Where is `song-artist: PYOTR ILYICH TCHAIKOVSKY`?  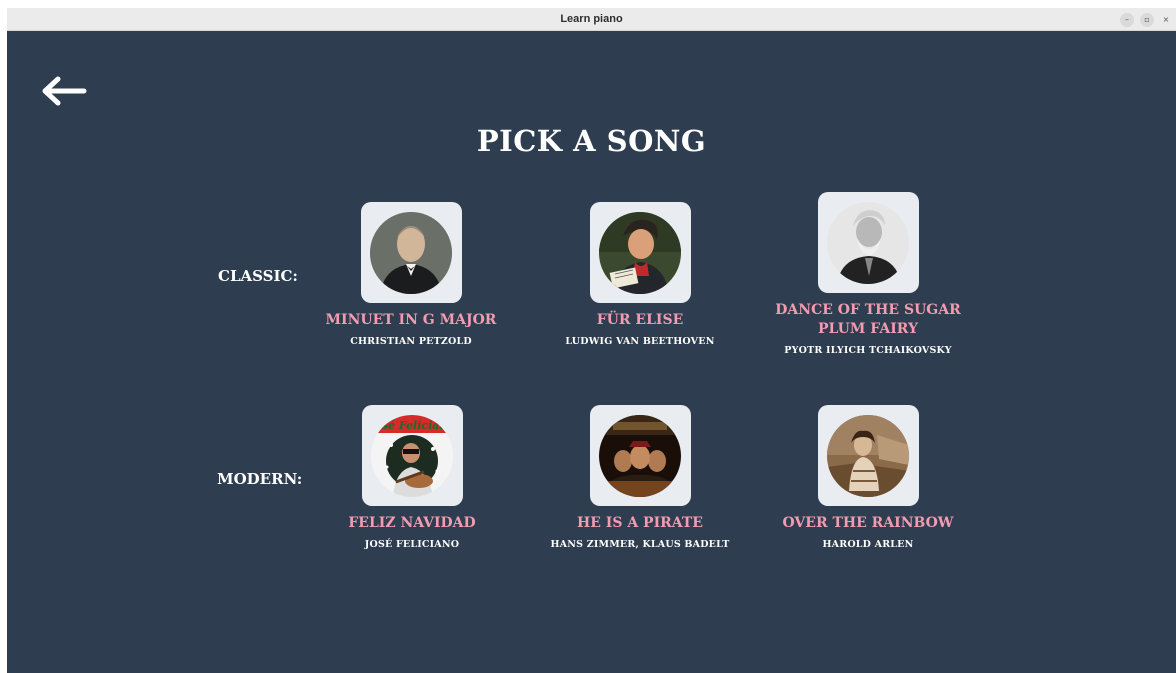
song-artist: PYOTR ILYICH TCHAIKOVSKY is located at coordinates (868, 350).